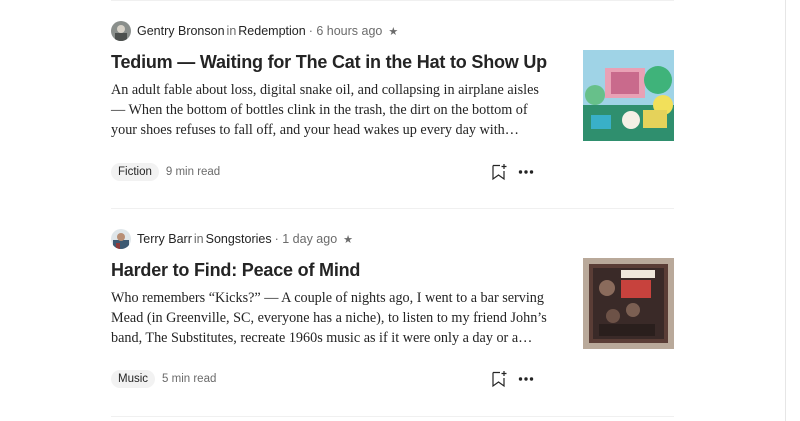  What do you see at coordinates (135, 172) in the screenshot?
I see `topic-tag: Fiction` at bounding box center [135, 172].